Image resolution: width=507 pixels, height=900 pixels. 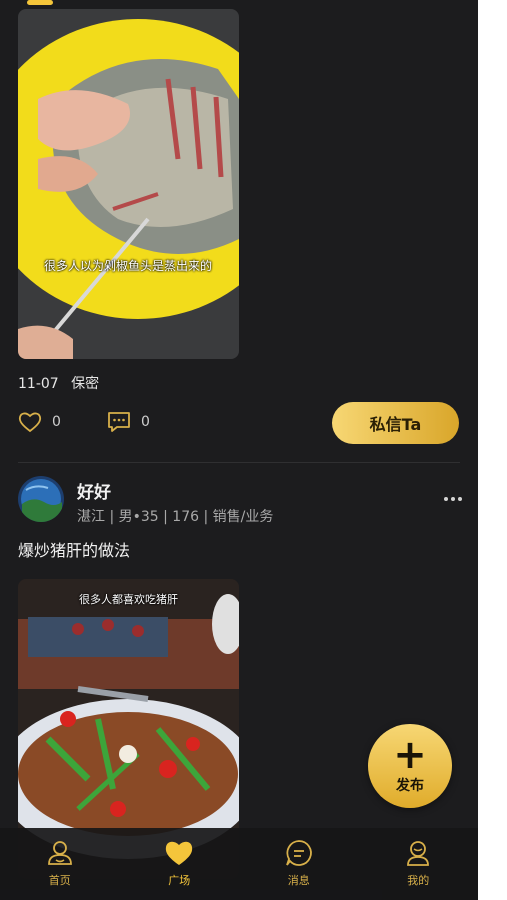 I want to click on tab-messages: 消息, so click(x=299, y=864).